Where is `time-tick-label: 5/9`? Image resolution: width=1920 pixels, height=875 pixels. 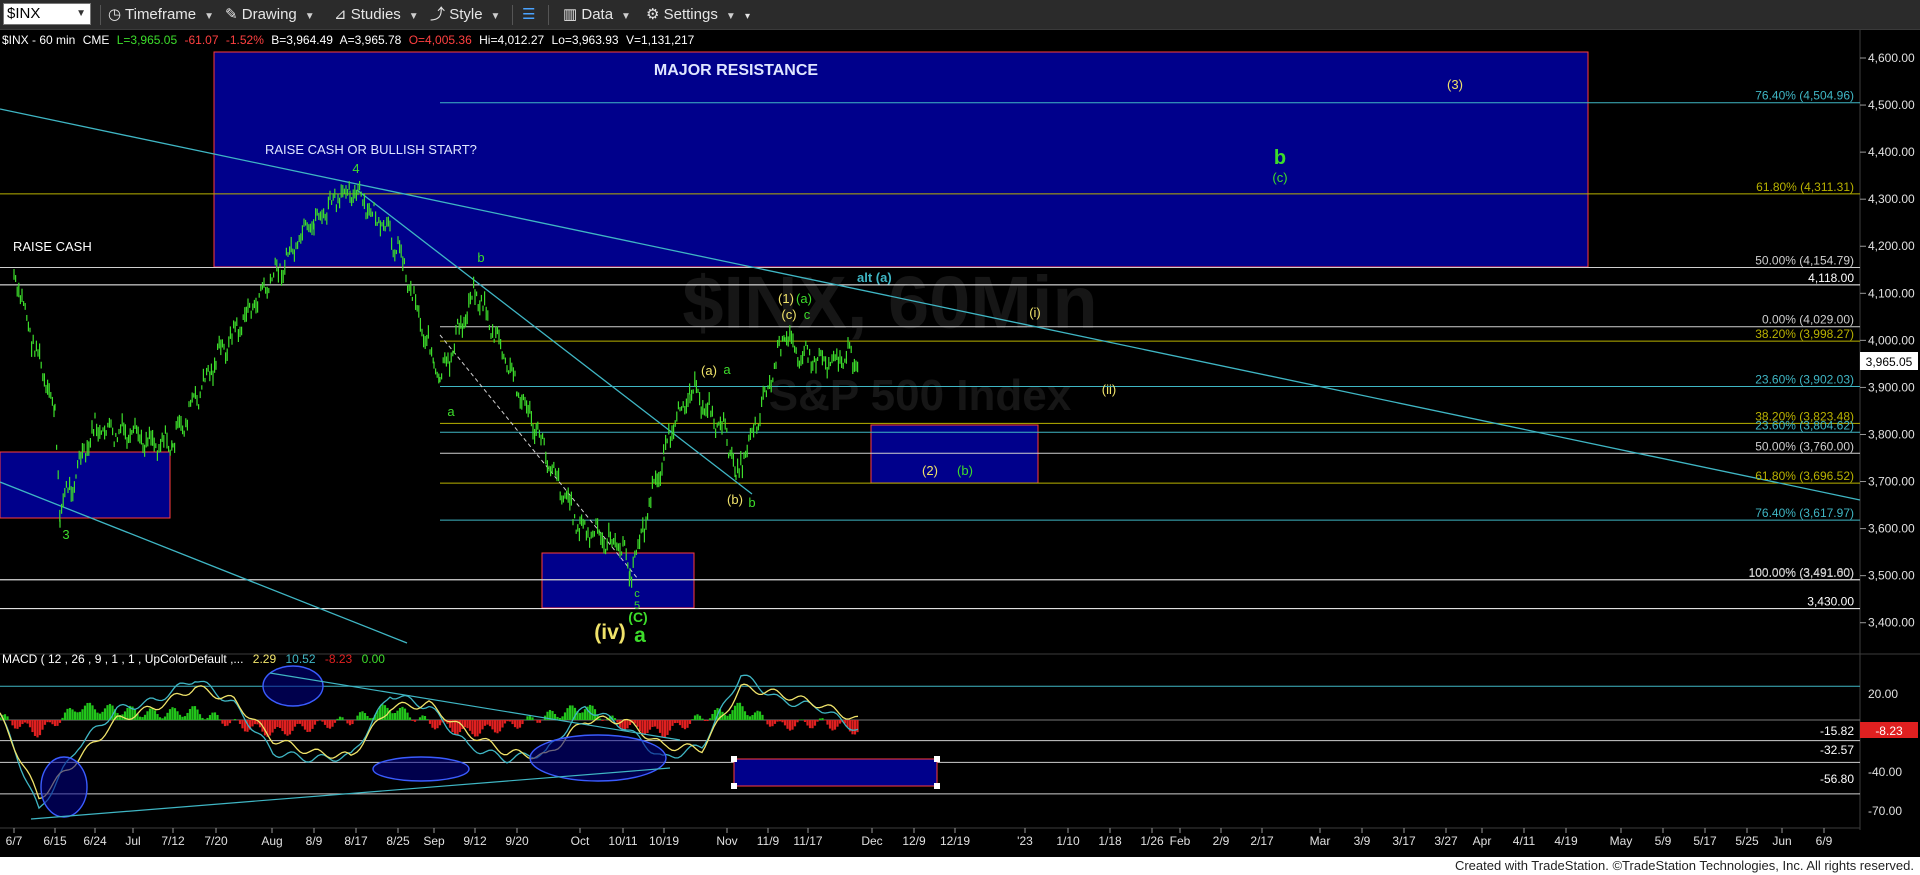 time-tick-label: 5/9 is located at coordinates (1663, 841).